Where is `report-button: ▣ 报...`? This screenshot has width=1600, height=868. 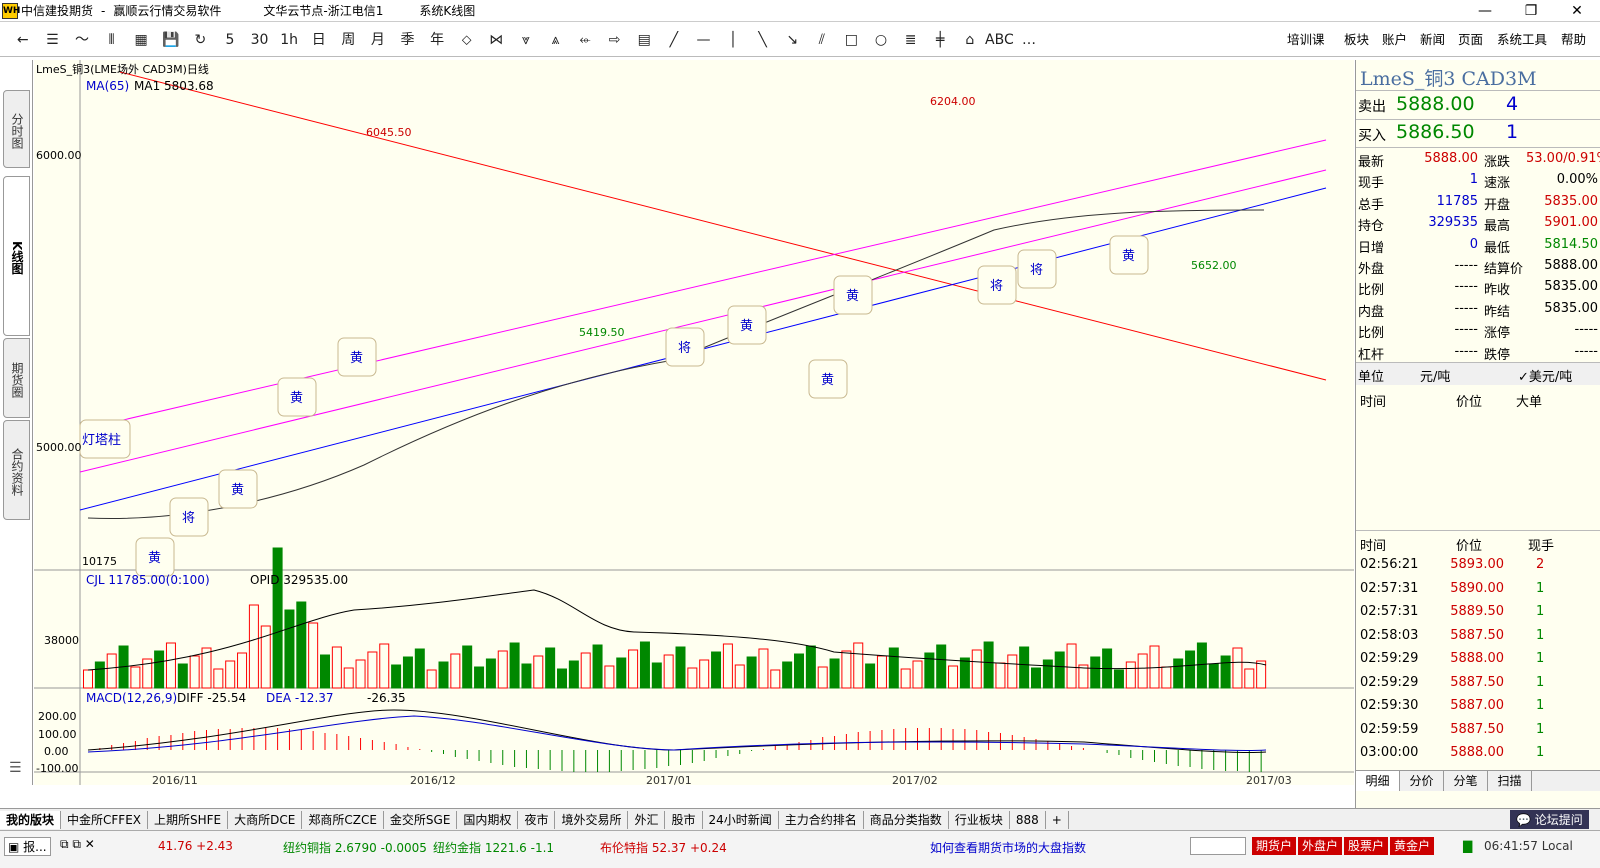
report-button: ▣ 报... is located at coordinates (27, 846).